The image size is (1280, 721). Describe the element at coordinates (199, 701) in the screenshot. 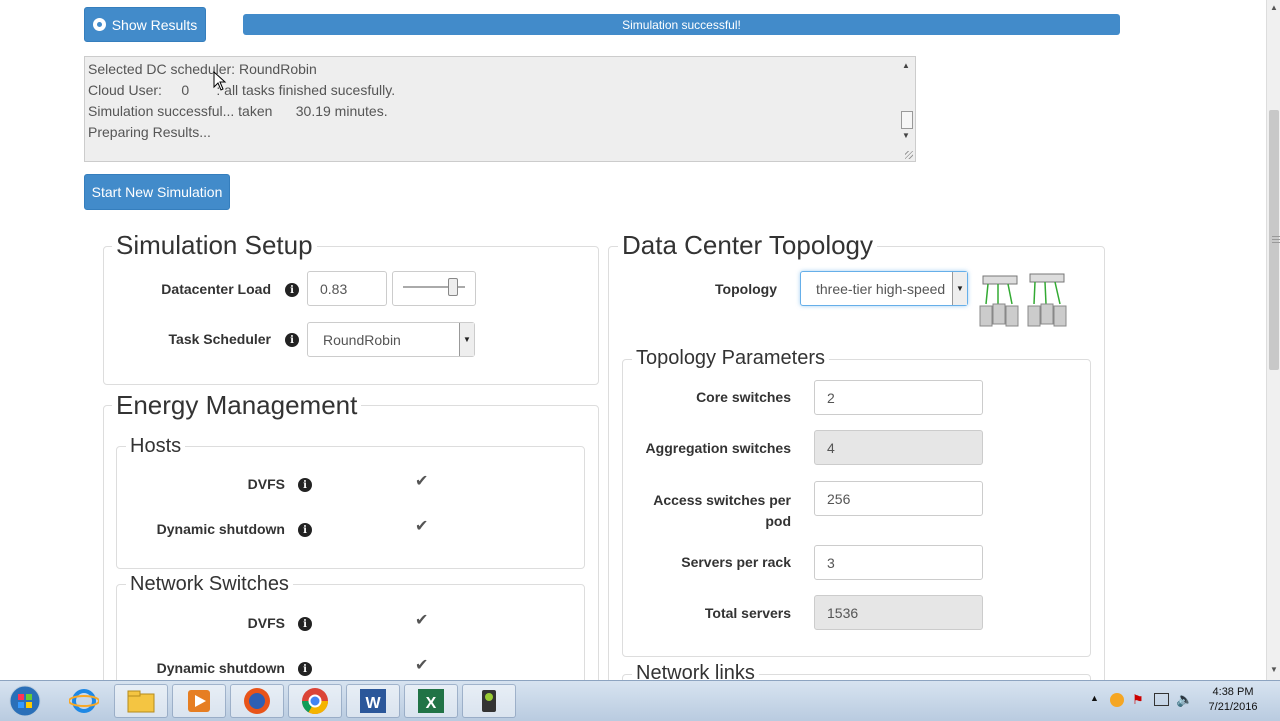

I see `media-player-icon` at that location.